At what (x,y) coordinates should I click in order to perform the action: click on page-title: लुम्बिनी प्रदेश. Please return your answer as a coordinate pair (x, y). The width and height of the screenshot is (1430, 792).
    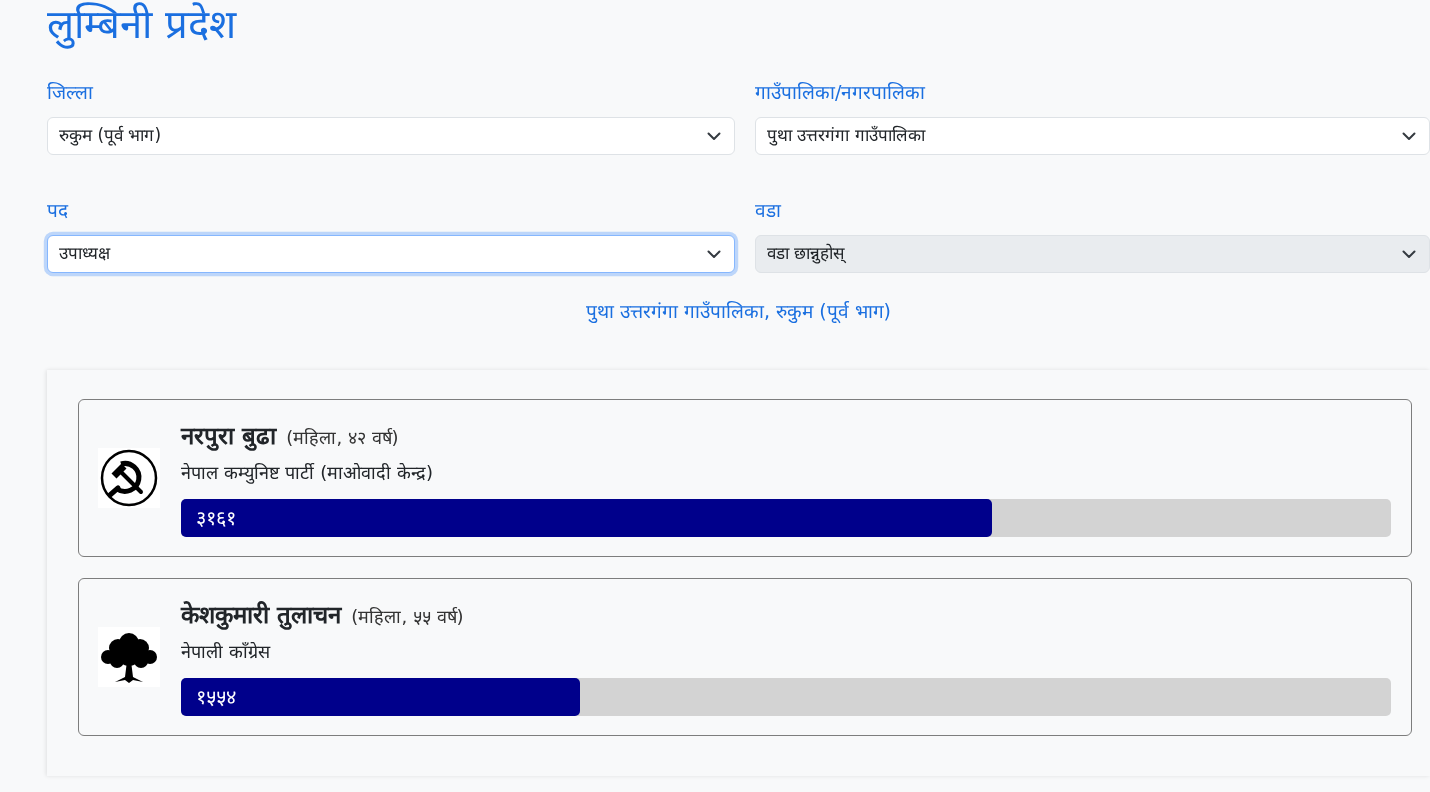
    Looking at the image, I should click on (142, 24).